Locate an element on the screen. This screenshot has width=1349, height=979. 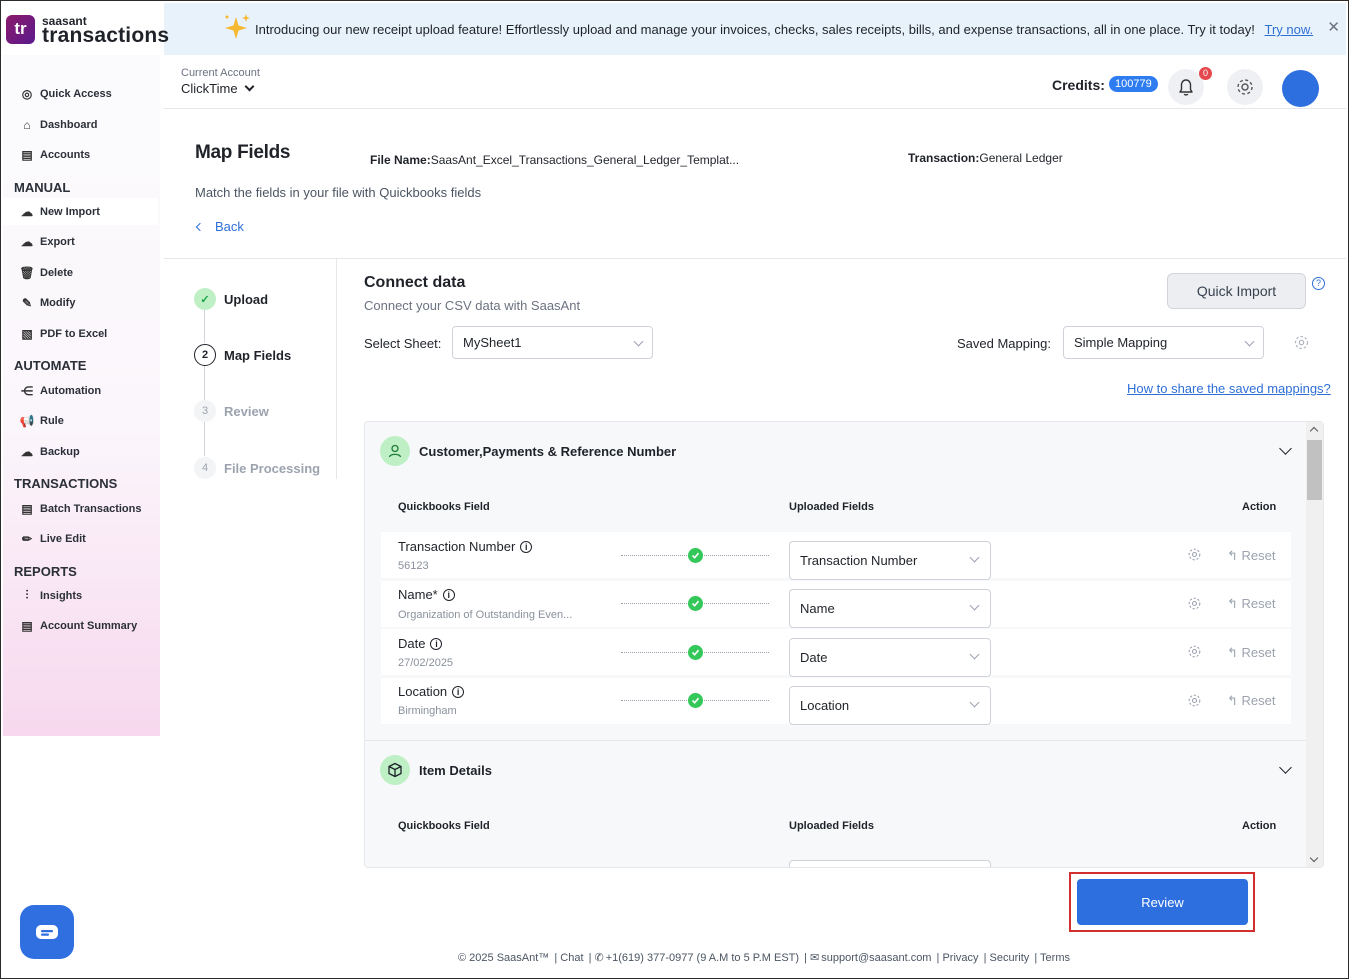
review-button: Review is located at coordinates (1162, 902).